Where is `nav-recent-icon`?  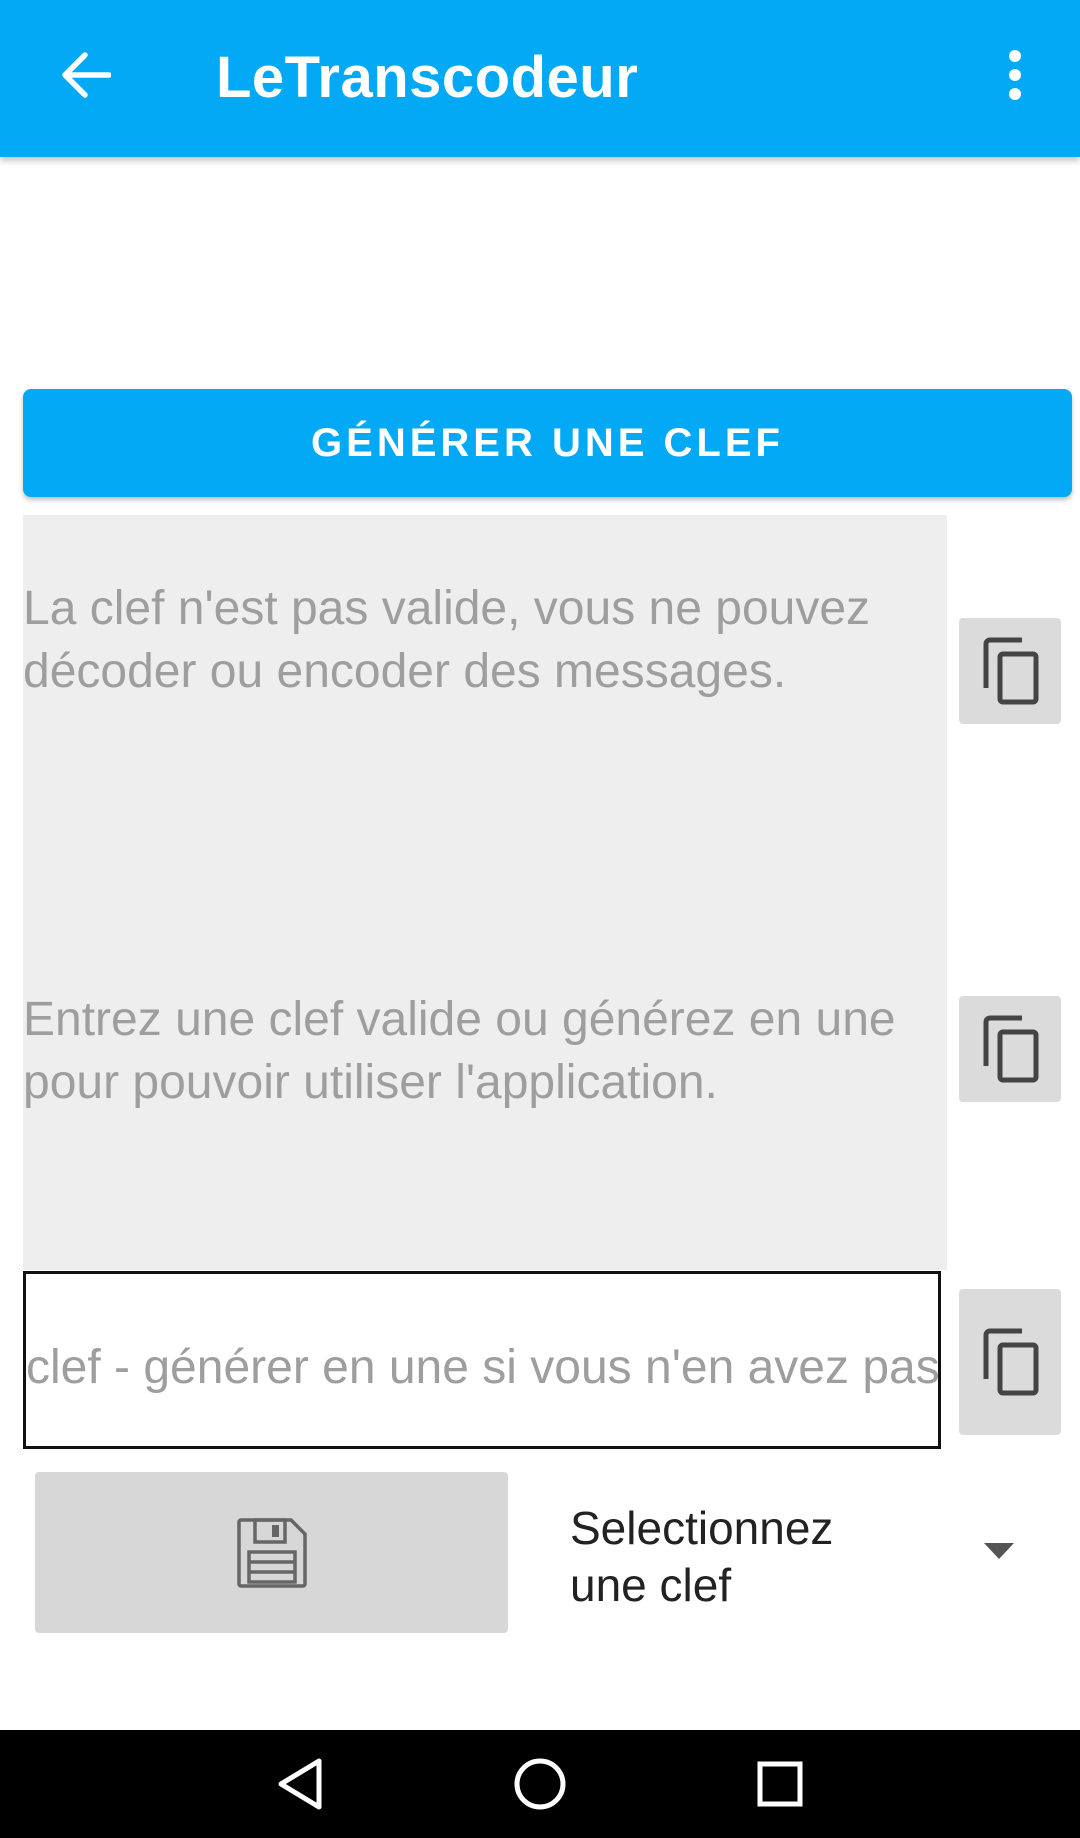
nav-recent-icon is located at coordinates (780, 1784).